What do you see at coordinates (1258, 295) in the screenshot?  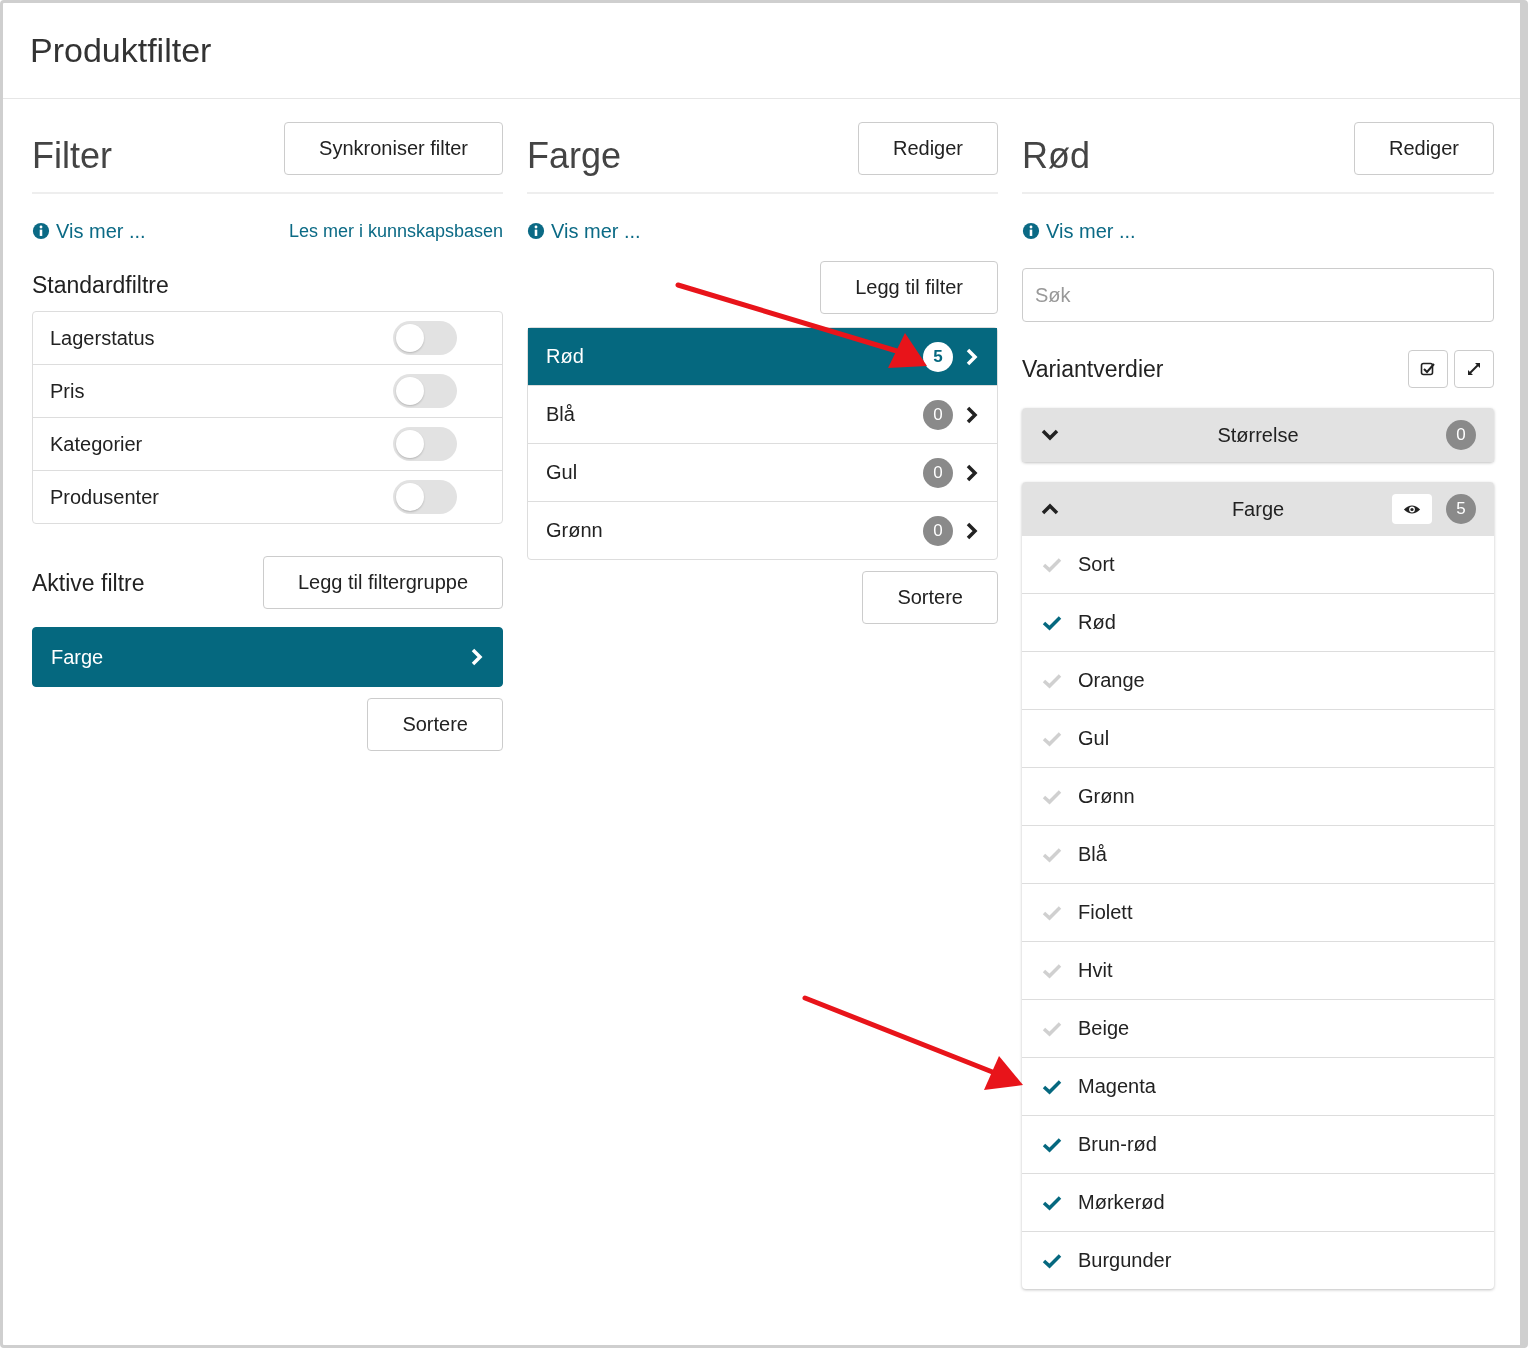 I see `search-field: Søk` at bounding box center [1258, 295].